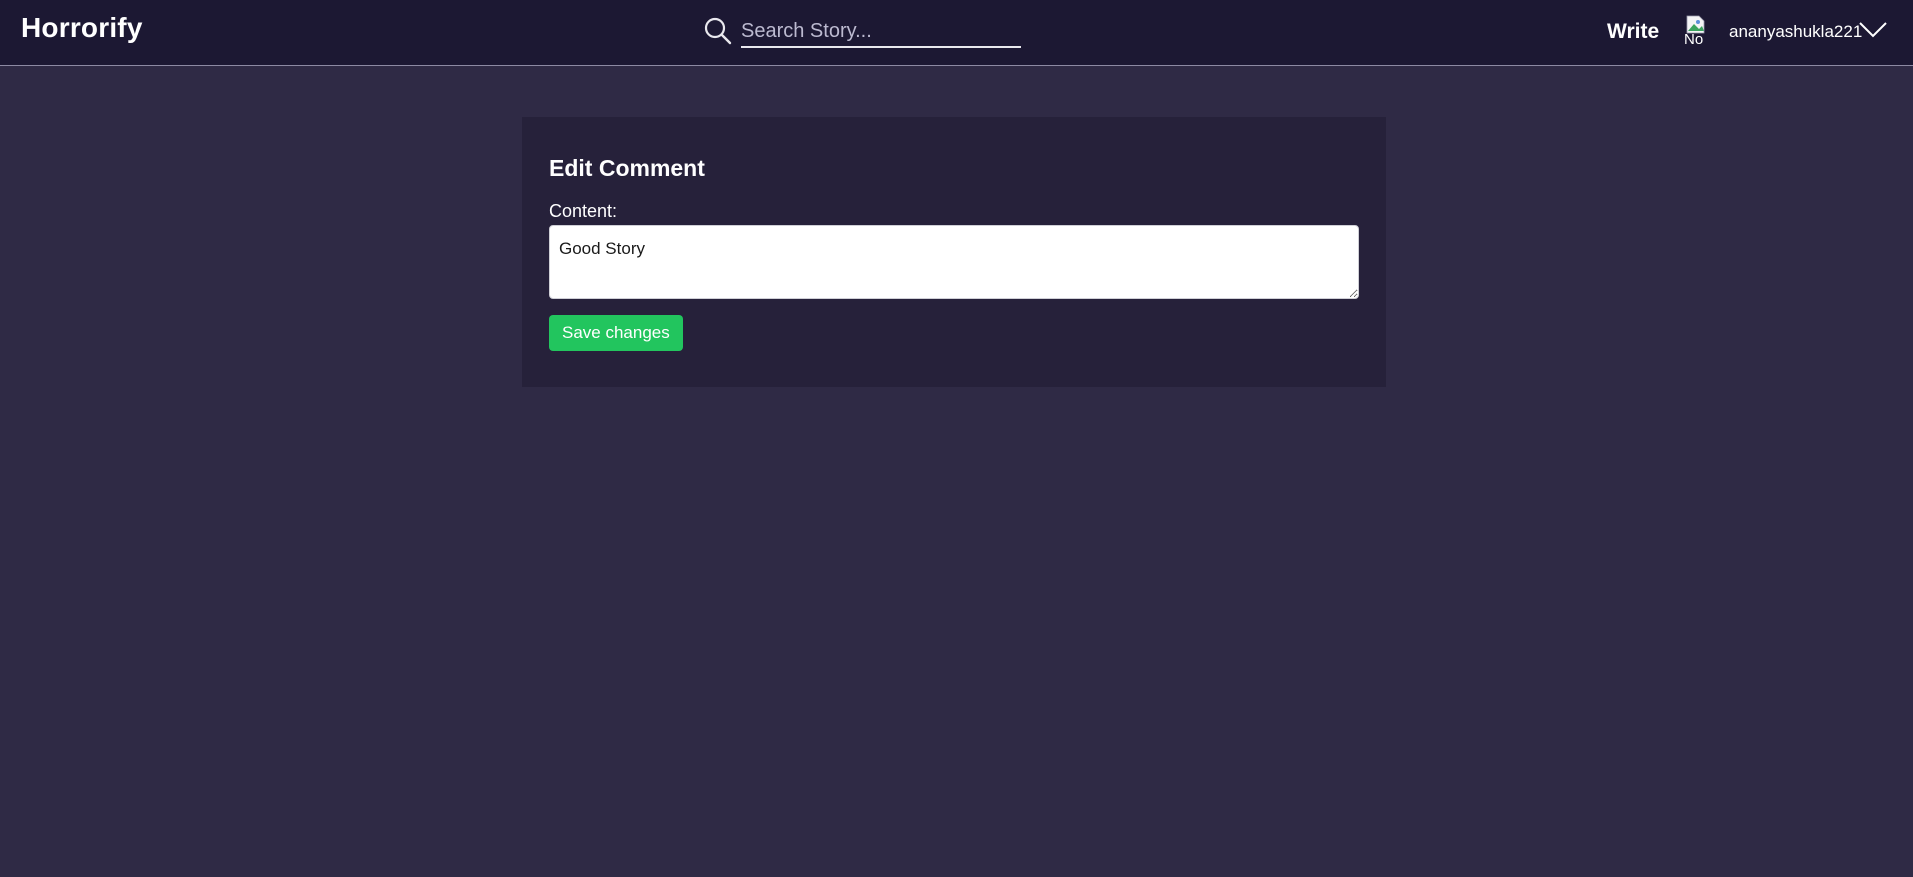 The width and height of the screenshot is (1913, 877). I want to click on avatar: No, so click(1697, 31).